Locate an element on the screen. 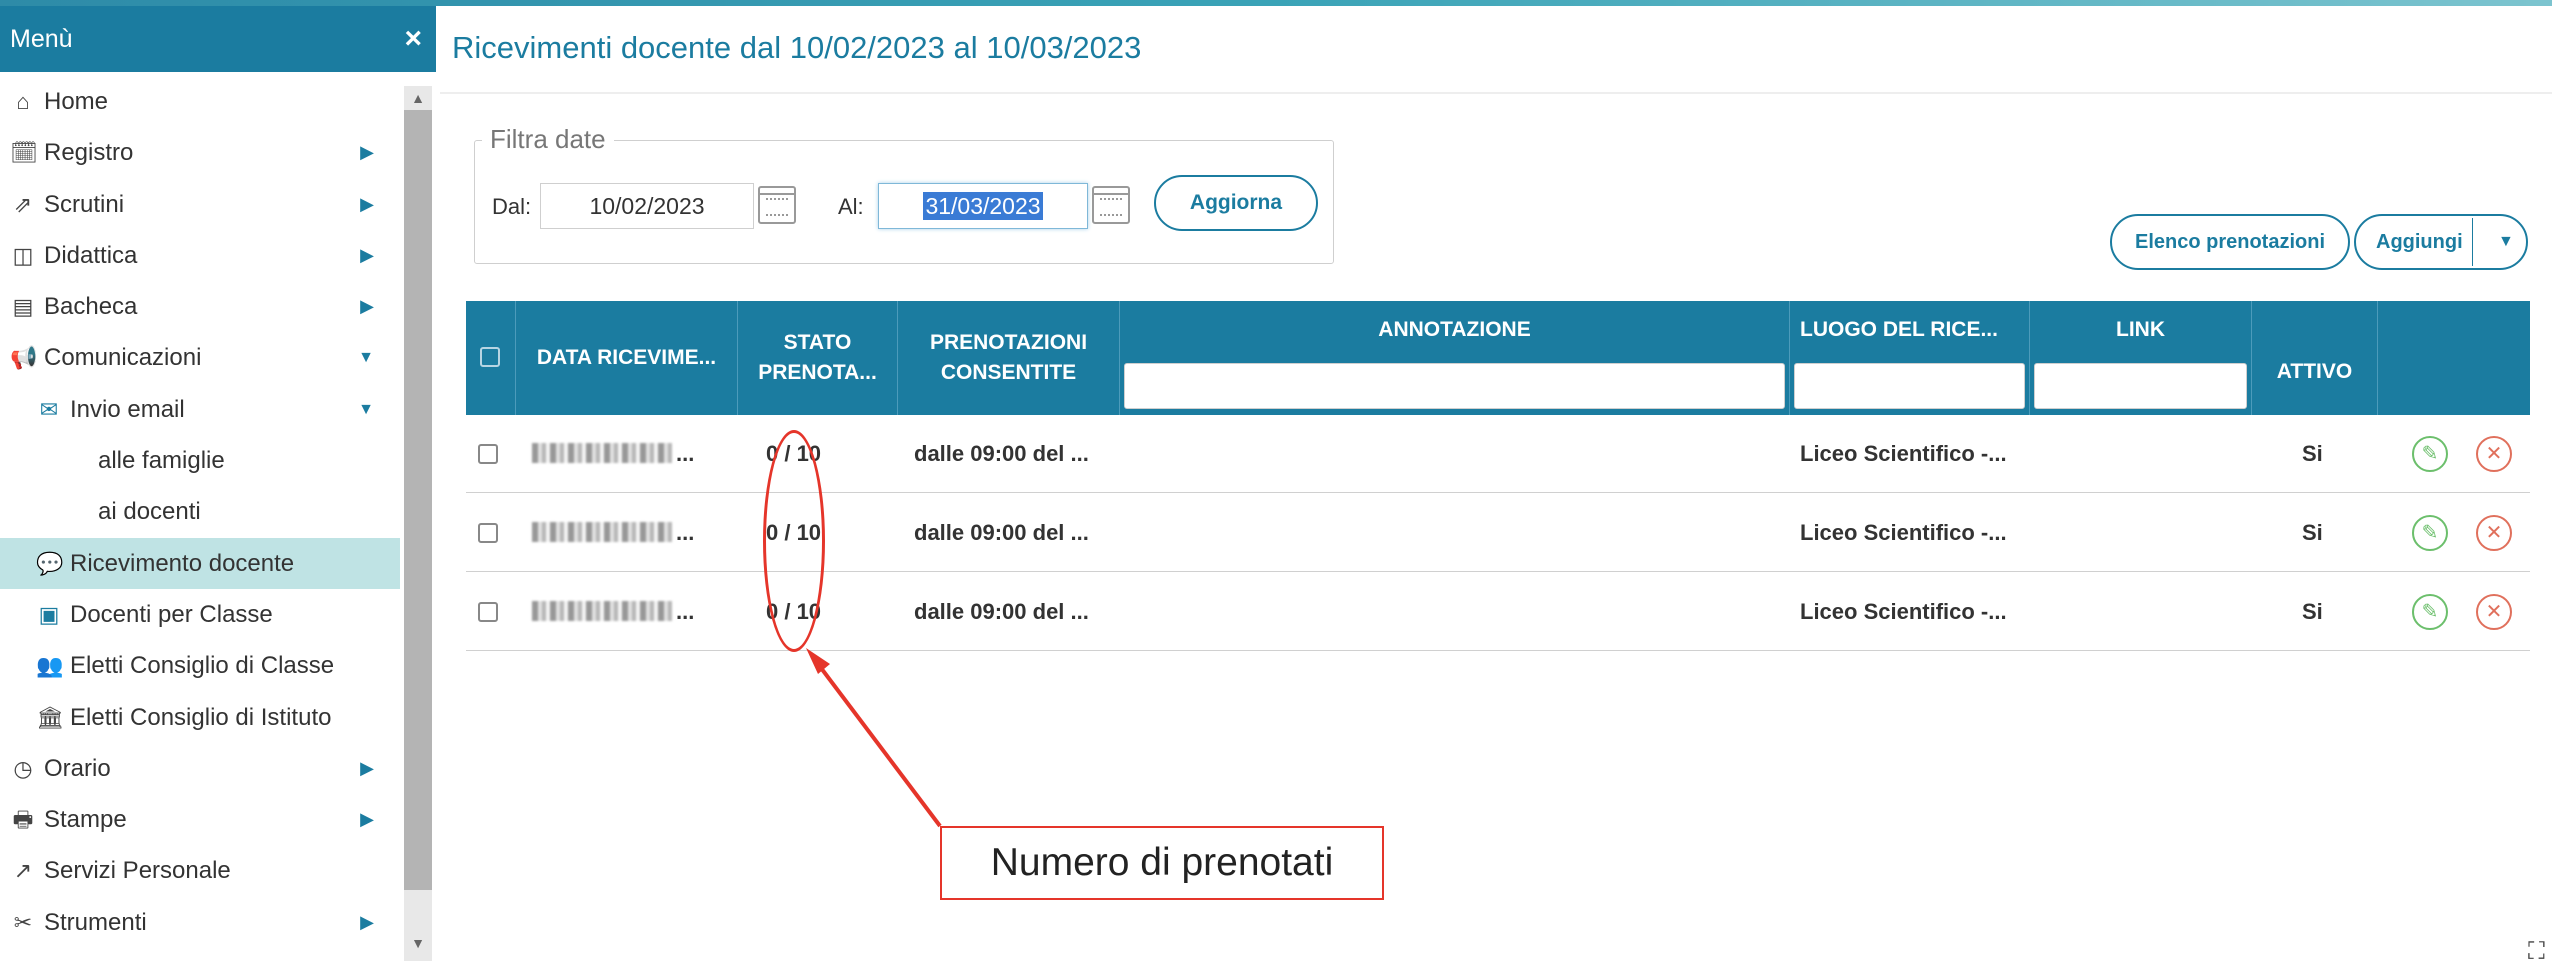  share-icon: ↗ is located at coordinates (23, 871).